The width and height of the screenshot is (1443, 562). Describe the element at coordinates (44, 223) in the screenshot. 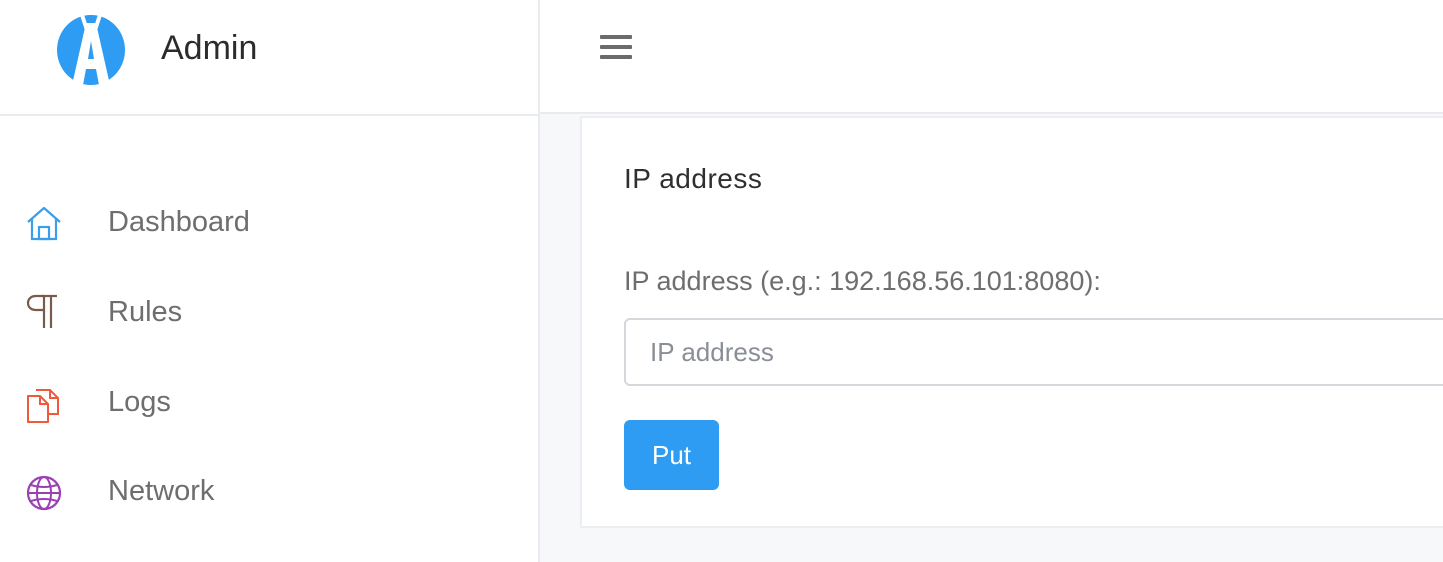

I see `home-icon` at that location.